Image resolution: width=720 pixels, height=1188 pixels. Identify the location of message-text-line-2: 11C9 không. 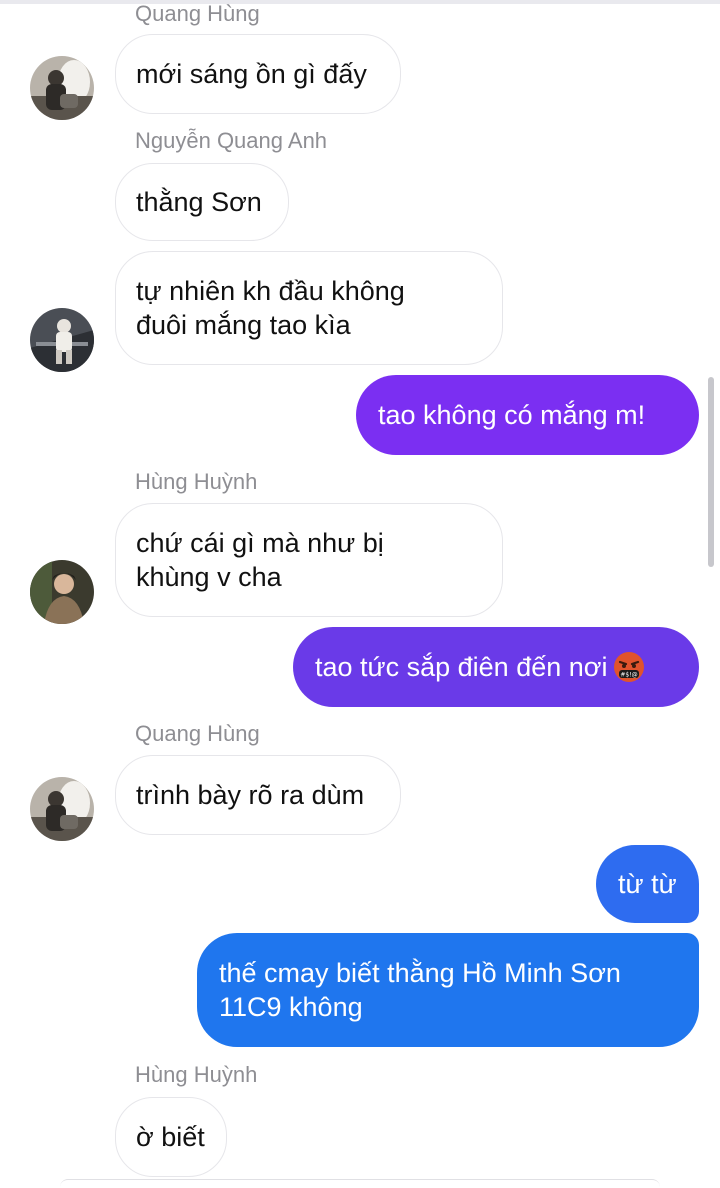
(291, 1007).